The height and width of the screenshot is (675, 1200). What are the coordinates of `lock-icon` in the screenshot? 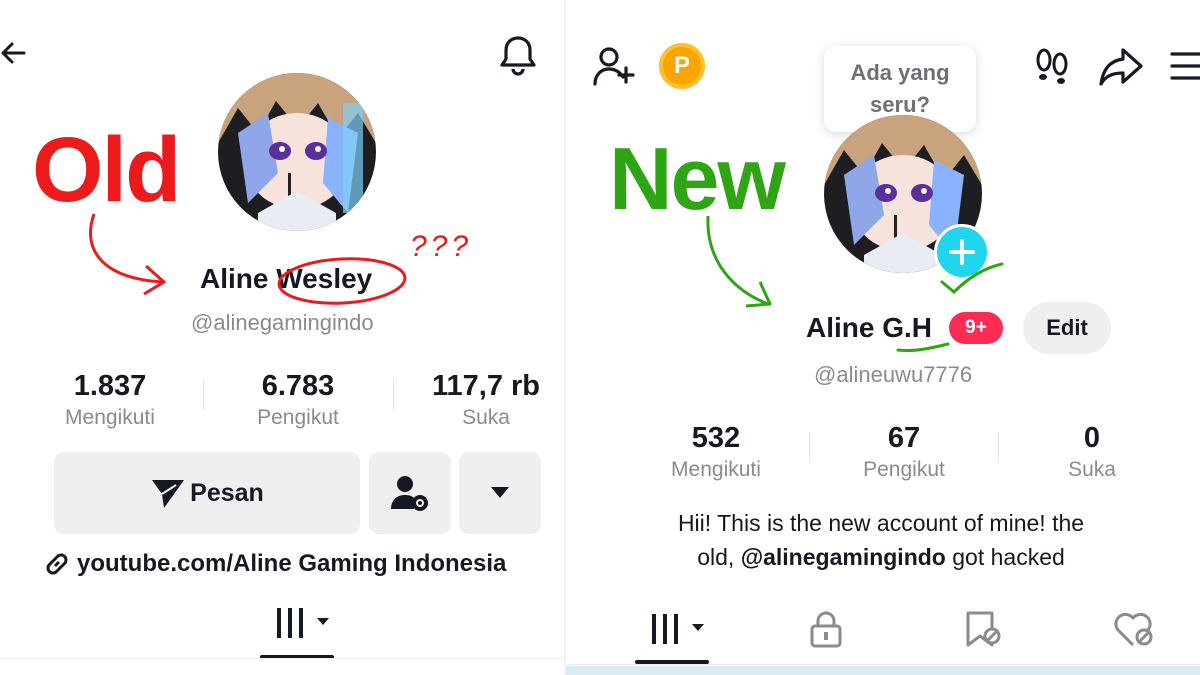 It's located at (826, 629).